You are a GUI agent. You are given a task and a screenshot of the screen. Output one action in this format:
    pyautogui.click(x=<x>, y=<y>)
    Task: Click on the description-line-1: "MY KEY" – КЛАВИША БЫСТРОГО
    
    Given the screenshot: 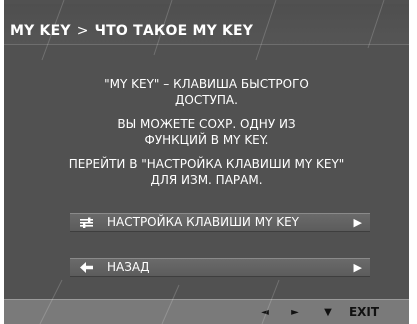 What is the action you would take?
    pyautogui.click(x=206, y=84)
    